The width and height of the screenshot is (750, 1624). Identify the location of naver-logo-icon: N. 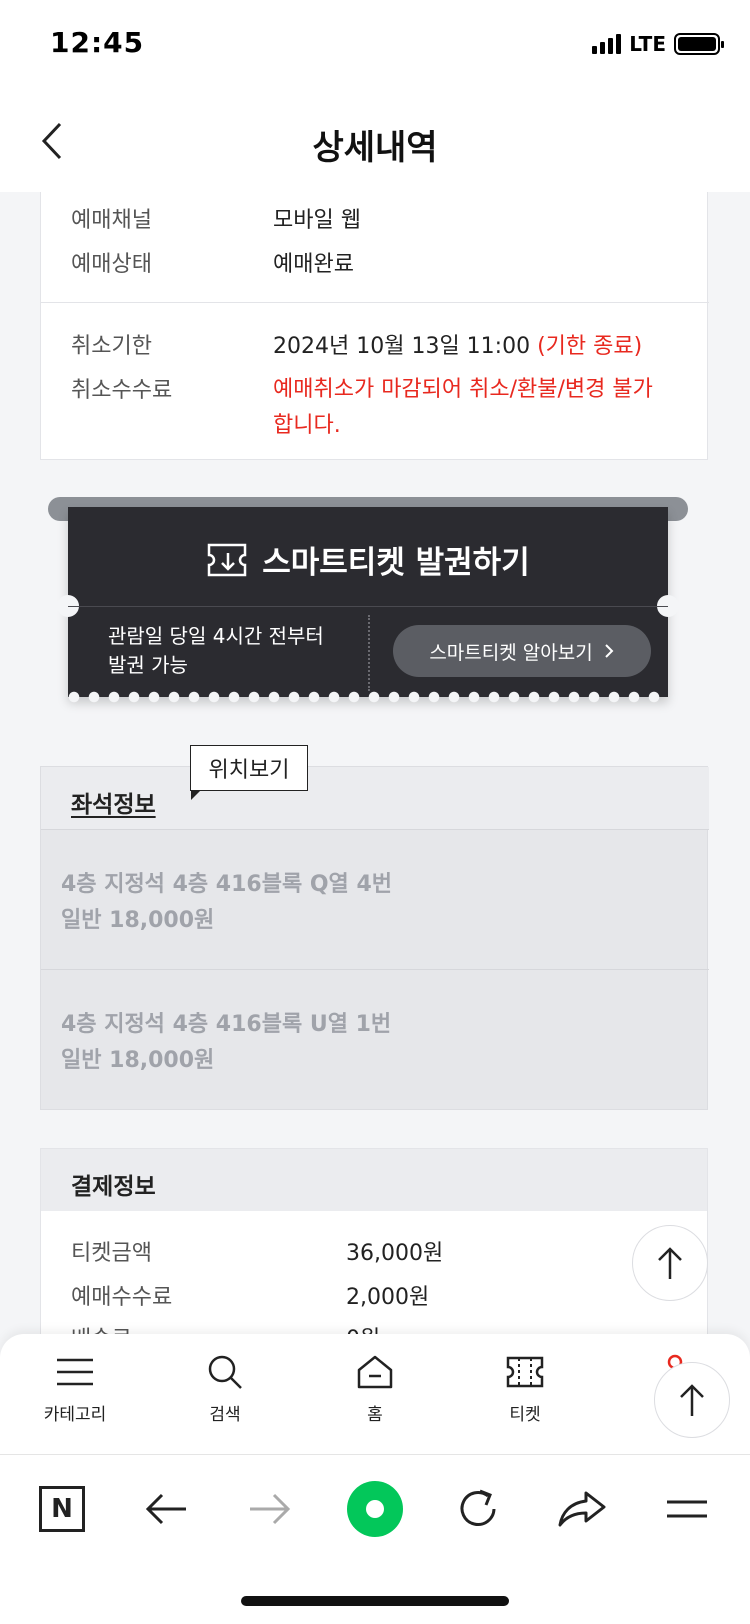
(62, 1509).